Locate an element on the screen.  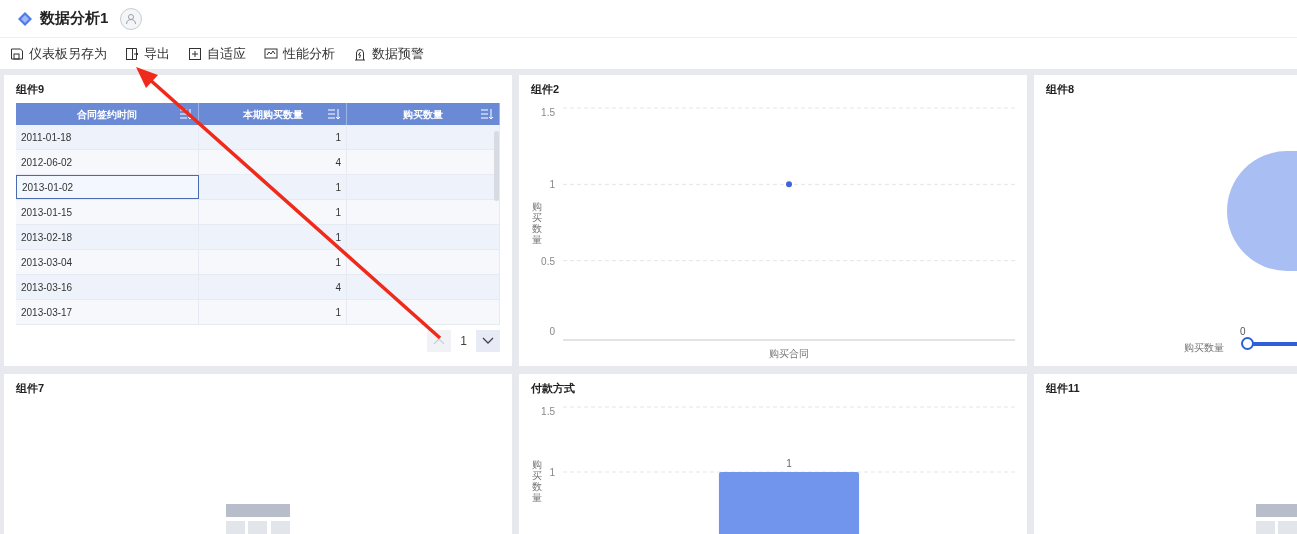
table-cell: 2013-03-04 is located at coordinates (107, 262).